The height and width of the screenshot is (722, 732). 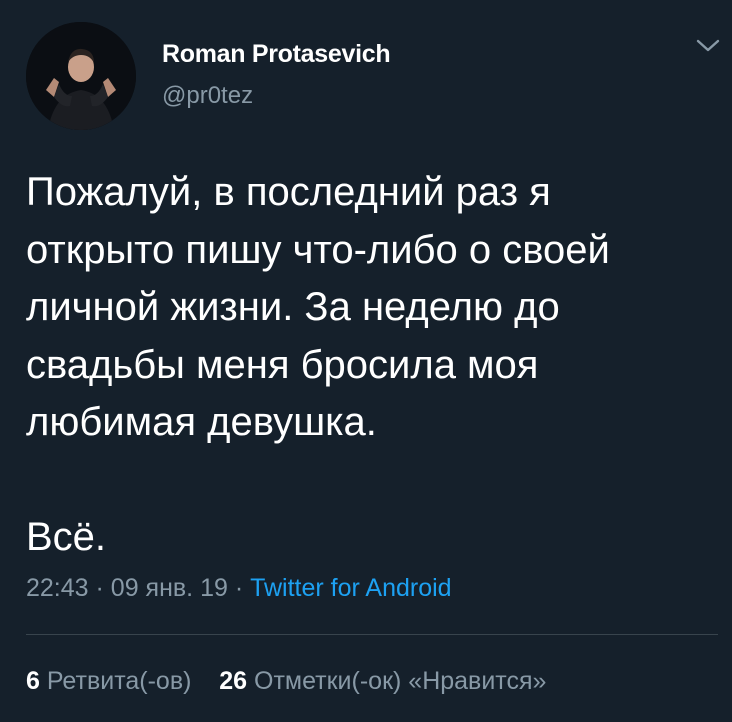 I want to click on retweets-count: 6, so click(x=33, y=681).